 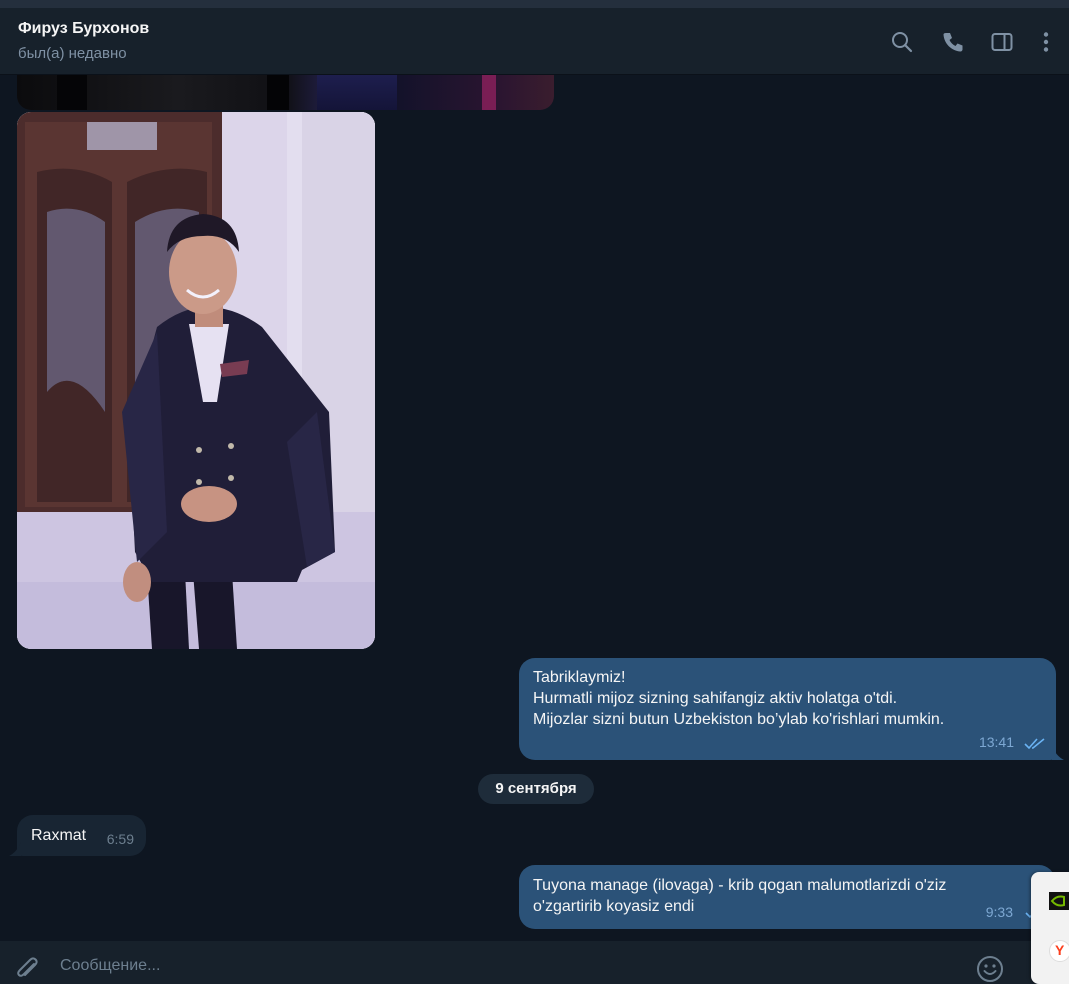 What do you see at coordinates (999, 912) in the screenshot?
I see `message-time: 9:33` at bounding box center [999, 912].